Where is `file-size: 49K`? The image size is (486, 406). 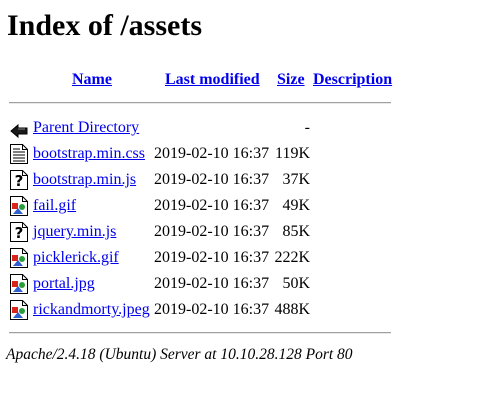
file-size: 49K is located at coordinates (296, 205).